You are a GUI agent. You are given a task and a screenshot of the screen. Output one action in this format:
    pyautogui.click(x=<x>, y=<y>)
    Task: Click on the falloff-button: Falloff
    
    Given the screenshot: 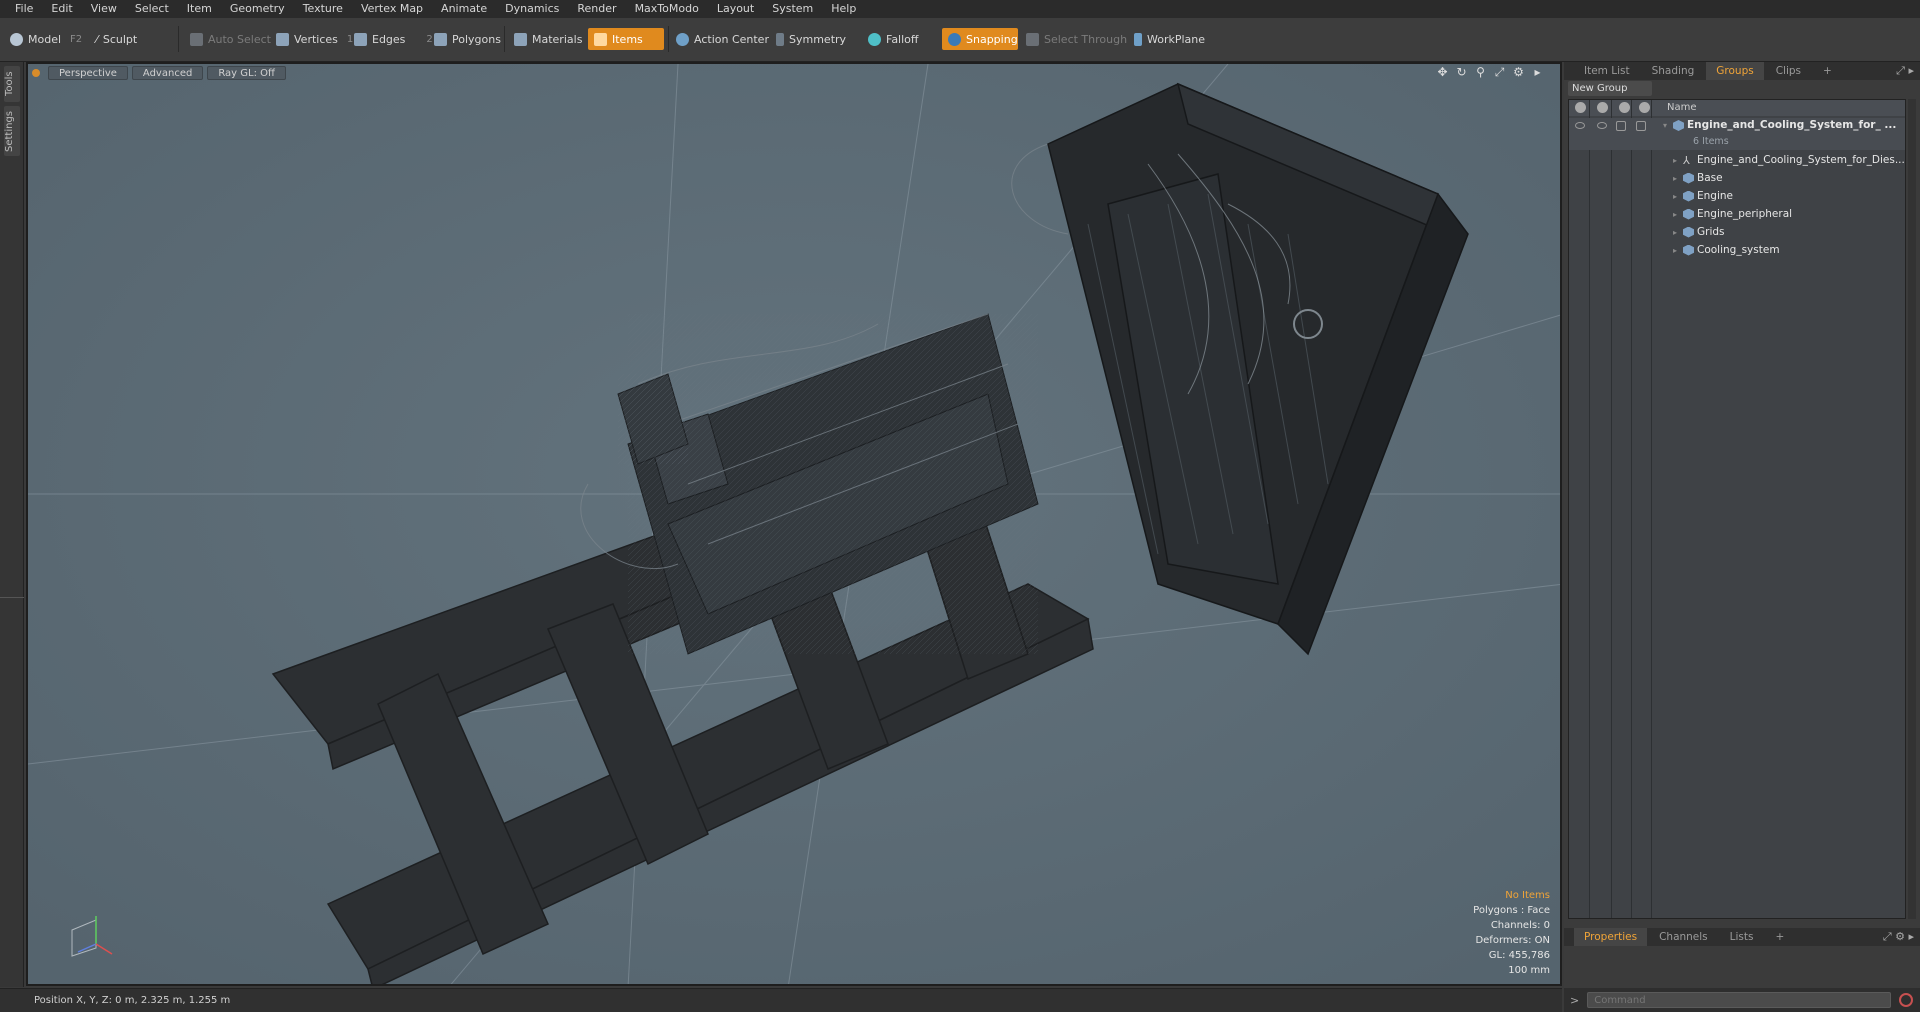 What is the action you would take?
    pyautogui.click(x=893, y=39)
    